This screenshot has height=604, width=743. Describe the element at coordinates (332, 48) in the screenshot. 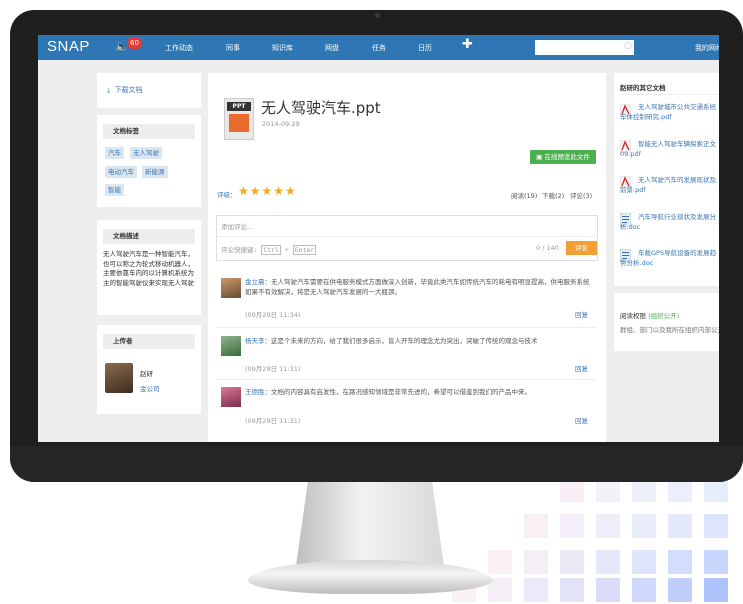

I see `nav-item-drive: 网盘` at that location.